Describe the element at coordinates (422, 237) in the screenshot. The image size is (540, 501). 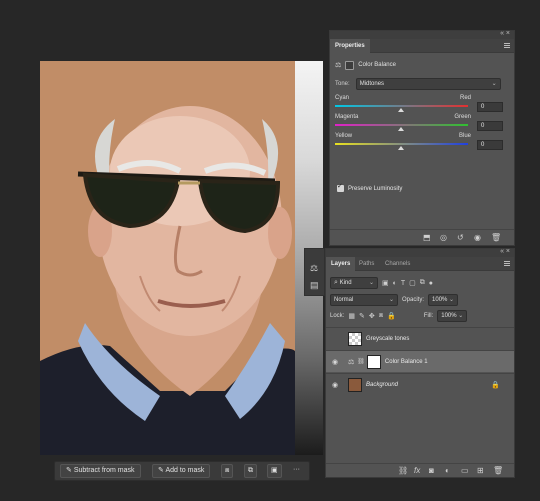
I see `properties-footer: ⬒ ◎ ↺ ◉ 🗑` at that location.